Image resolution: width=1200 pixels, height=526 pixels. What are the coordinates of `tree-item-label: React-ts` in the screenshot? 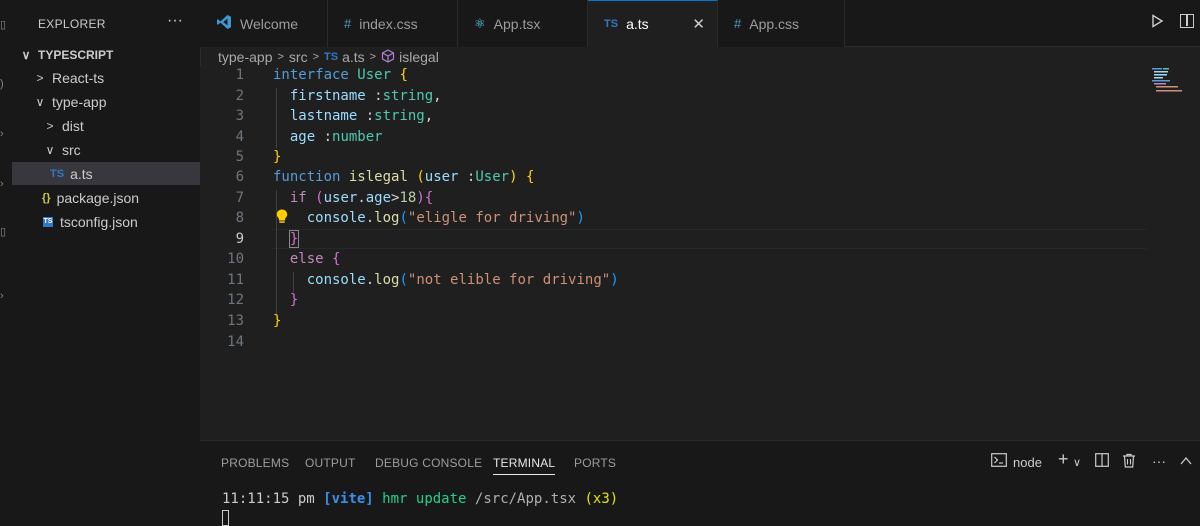 It's located at (78, 77).